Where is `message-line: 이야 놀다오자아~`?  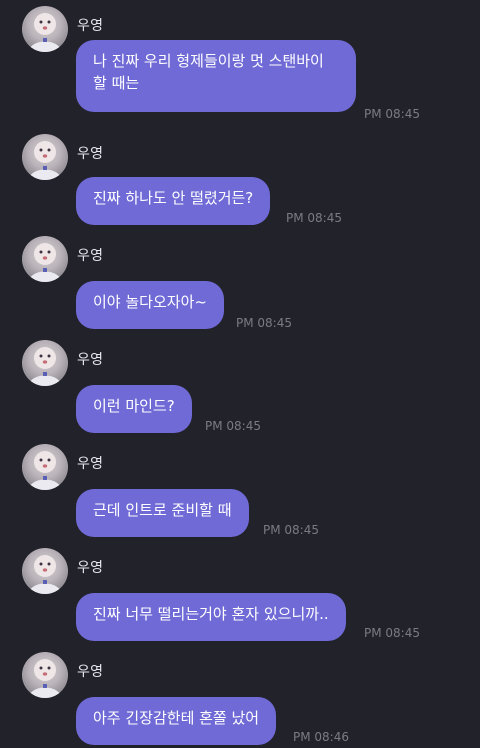
message-line: 이야 놀다오자아~ is located at coordinates (150, 302).